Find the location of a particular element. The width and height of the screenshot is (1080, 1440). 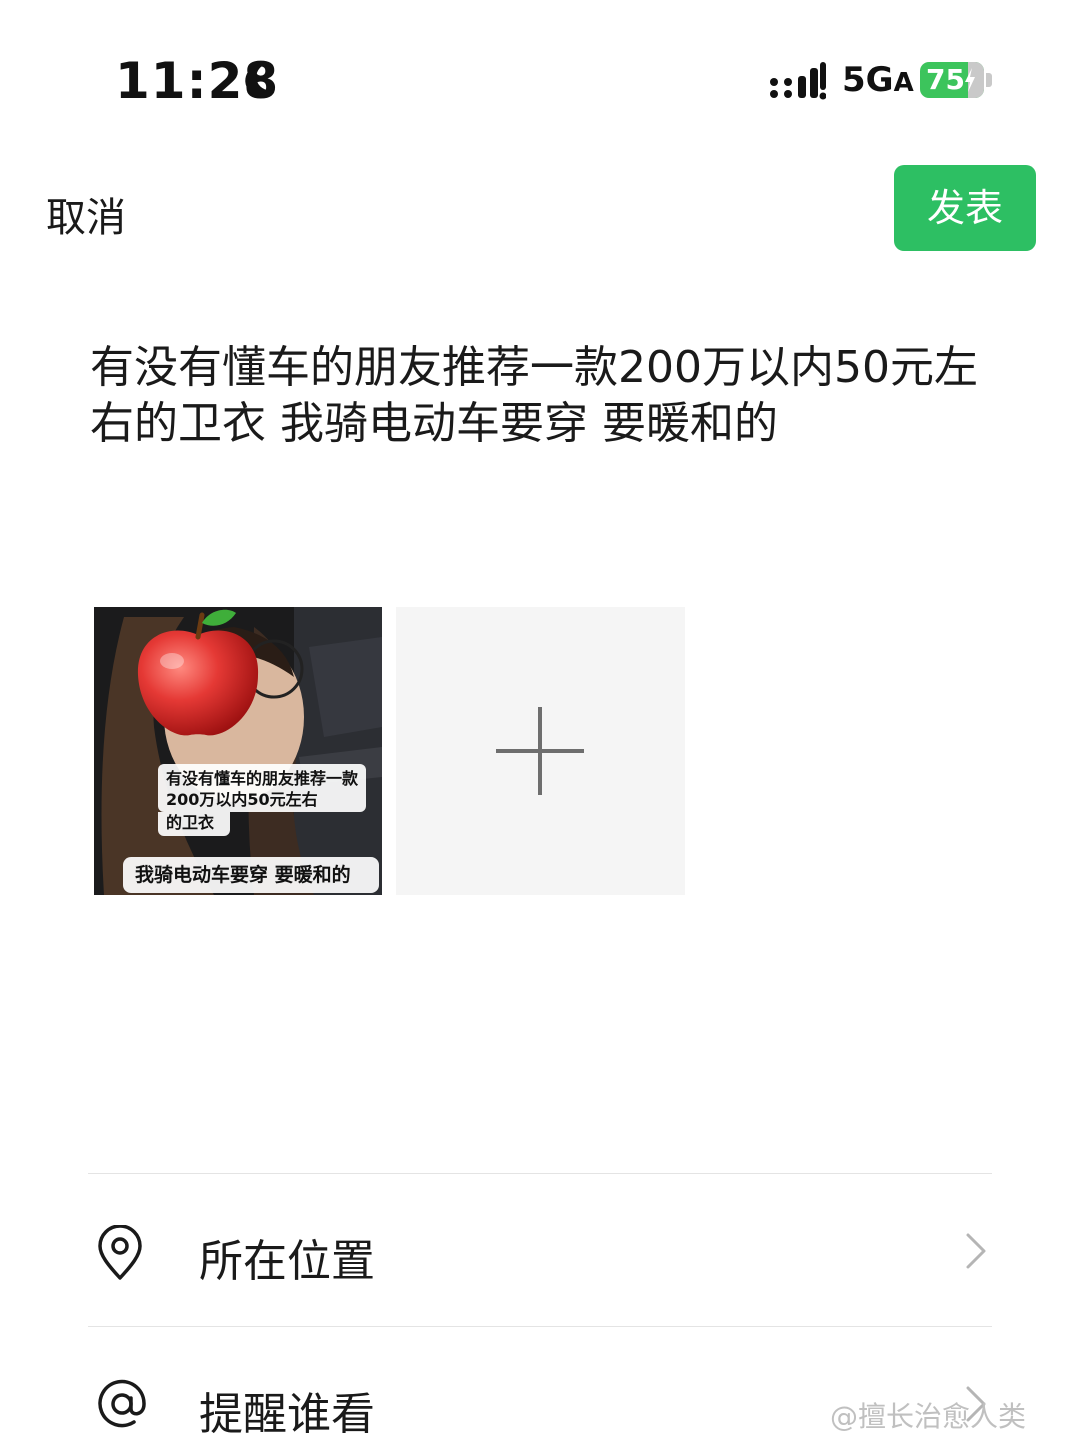

battery-cap is located at coordinates (989, 80).